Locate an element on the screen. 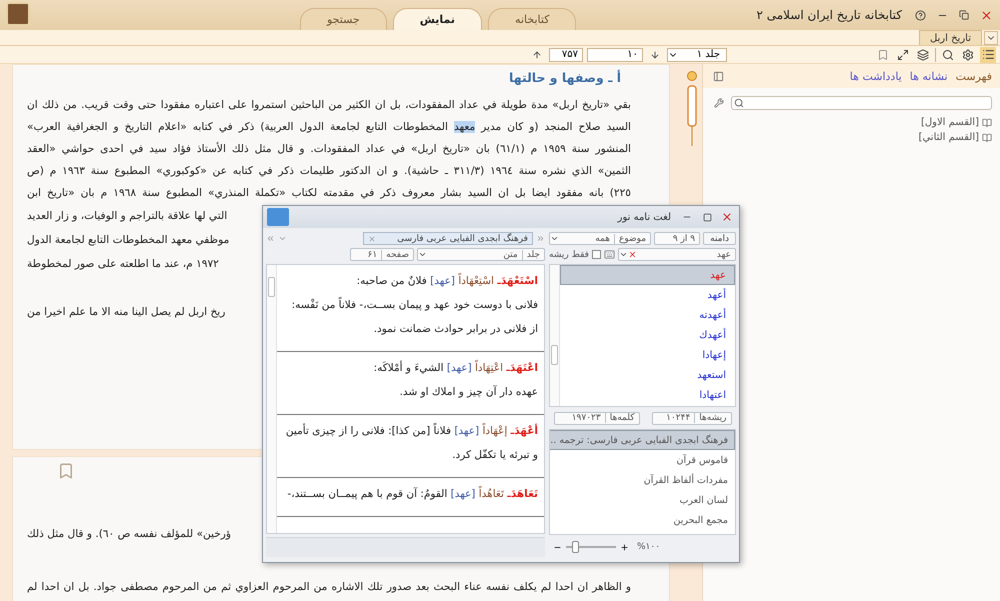 This screenshot has height=601, width=1000. list-button is located at coordinates (988, 54).